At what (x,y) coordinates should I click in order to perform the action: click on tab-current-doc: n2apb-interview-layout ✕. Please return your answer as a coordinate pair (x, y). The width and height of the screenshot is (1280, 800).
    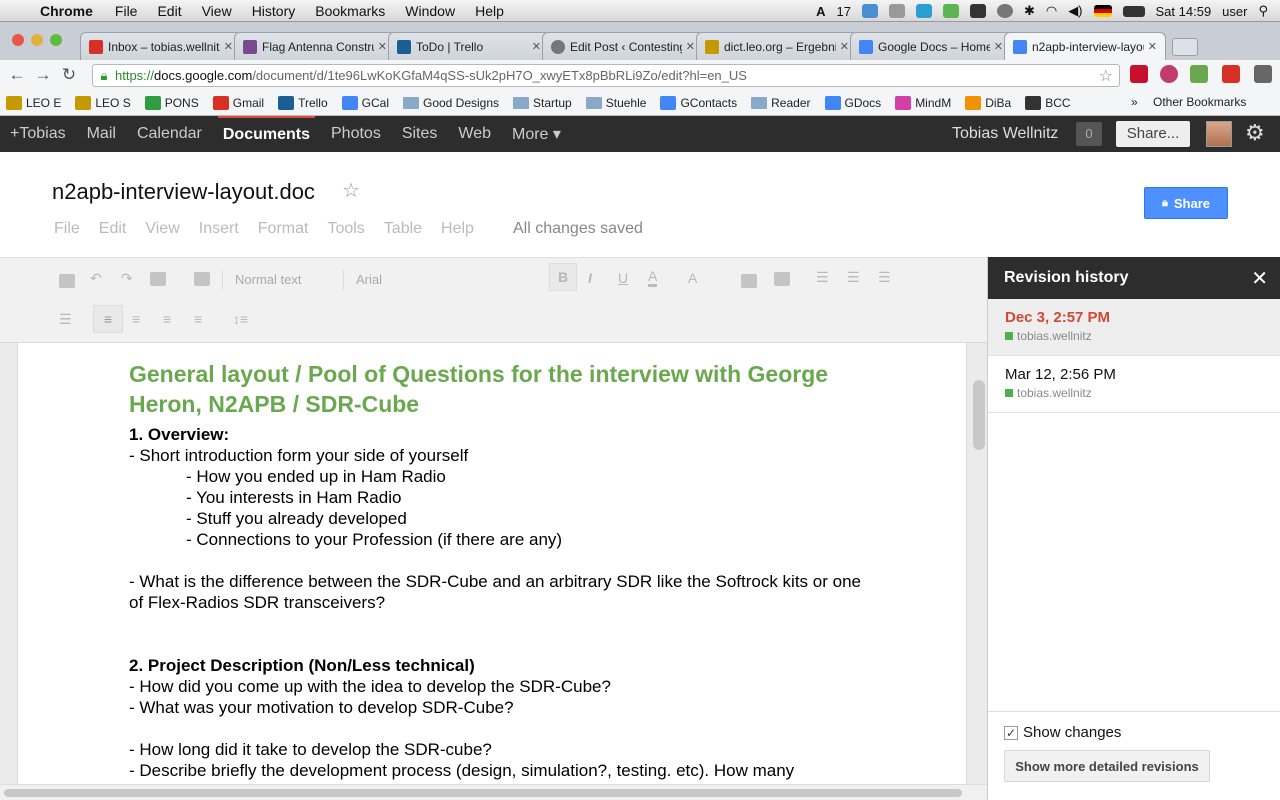
    Looking at the image, I should click on (1085, 46).